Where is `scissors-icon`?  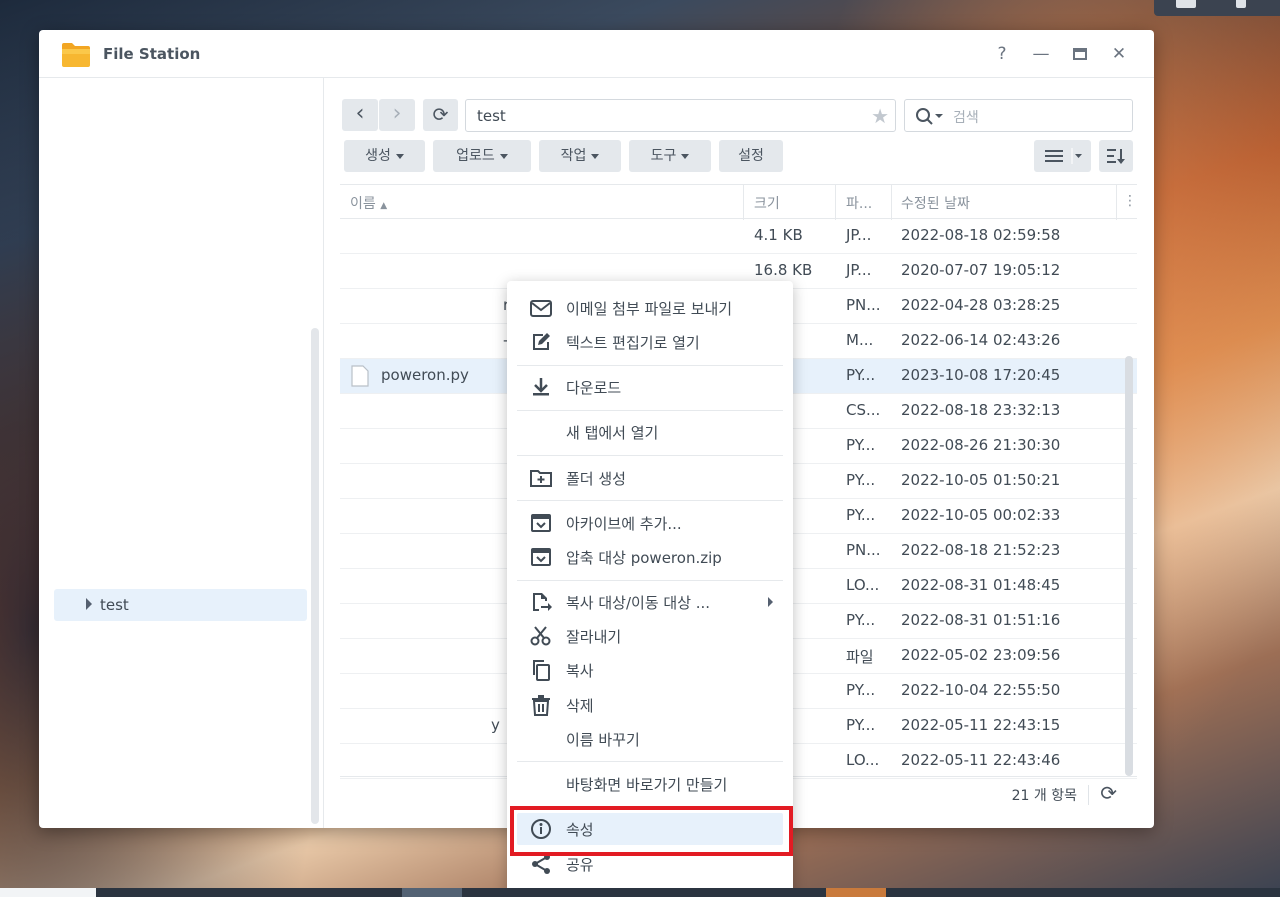 scissors-icon is located at coordinates (540, 636).